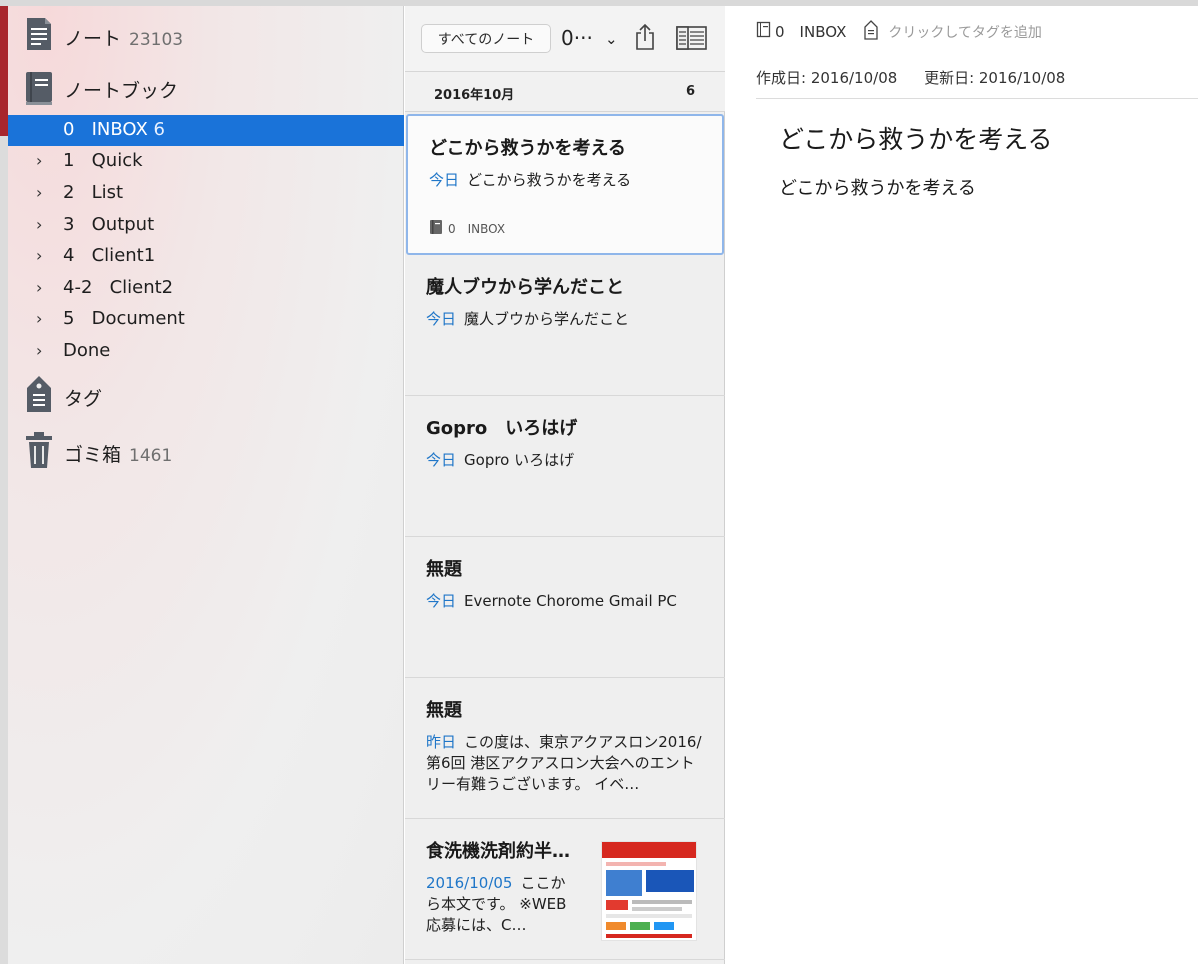 Image resolution: width=1198 pixels, height=964 pixels. I want to click on note-title: どこから救うかを考える, so click(527, 148).